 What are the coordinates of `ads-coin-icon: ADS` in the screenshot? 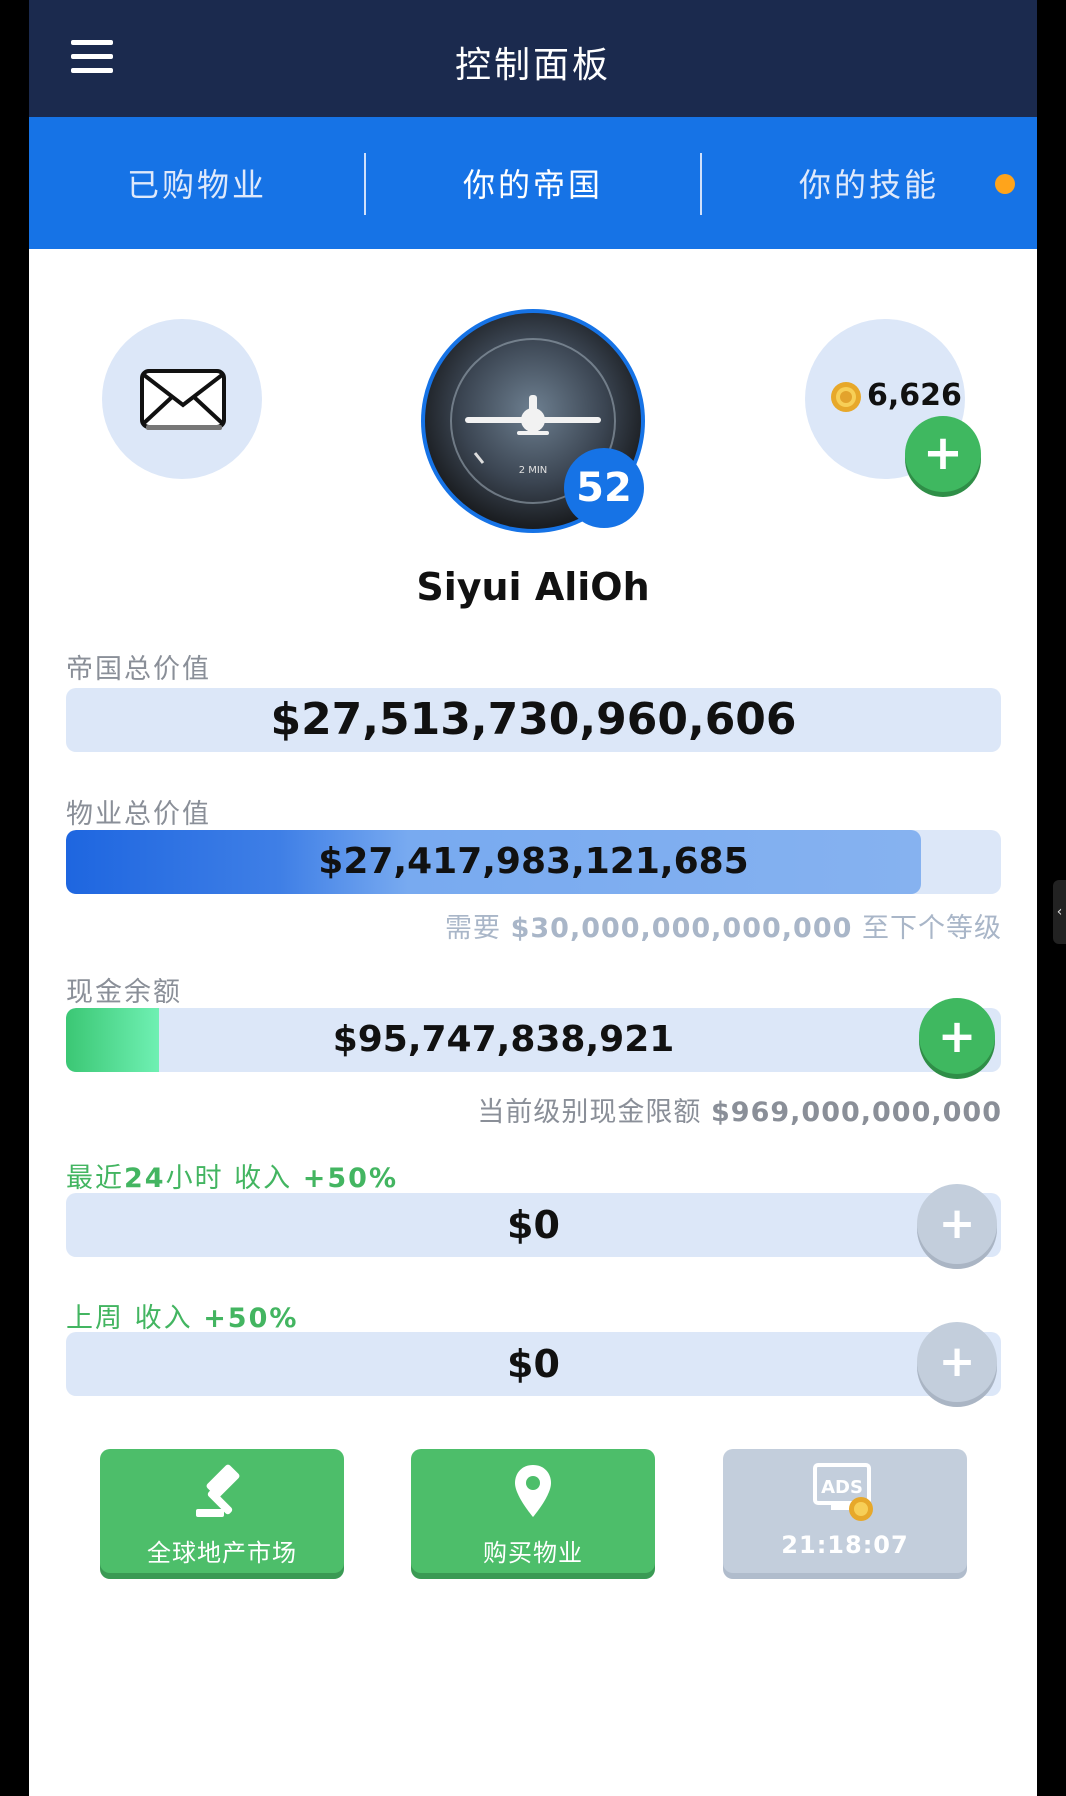 It's located at (843, 1492).